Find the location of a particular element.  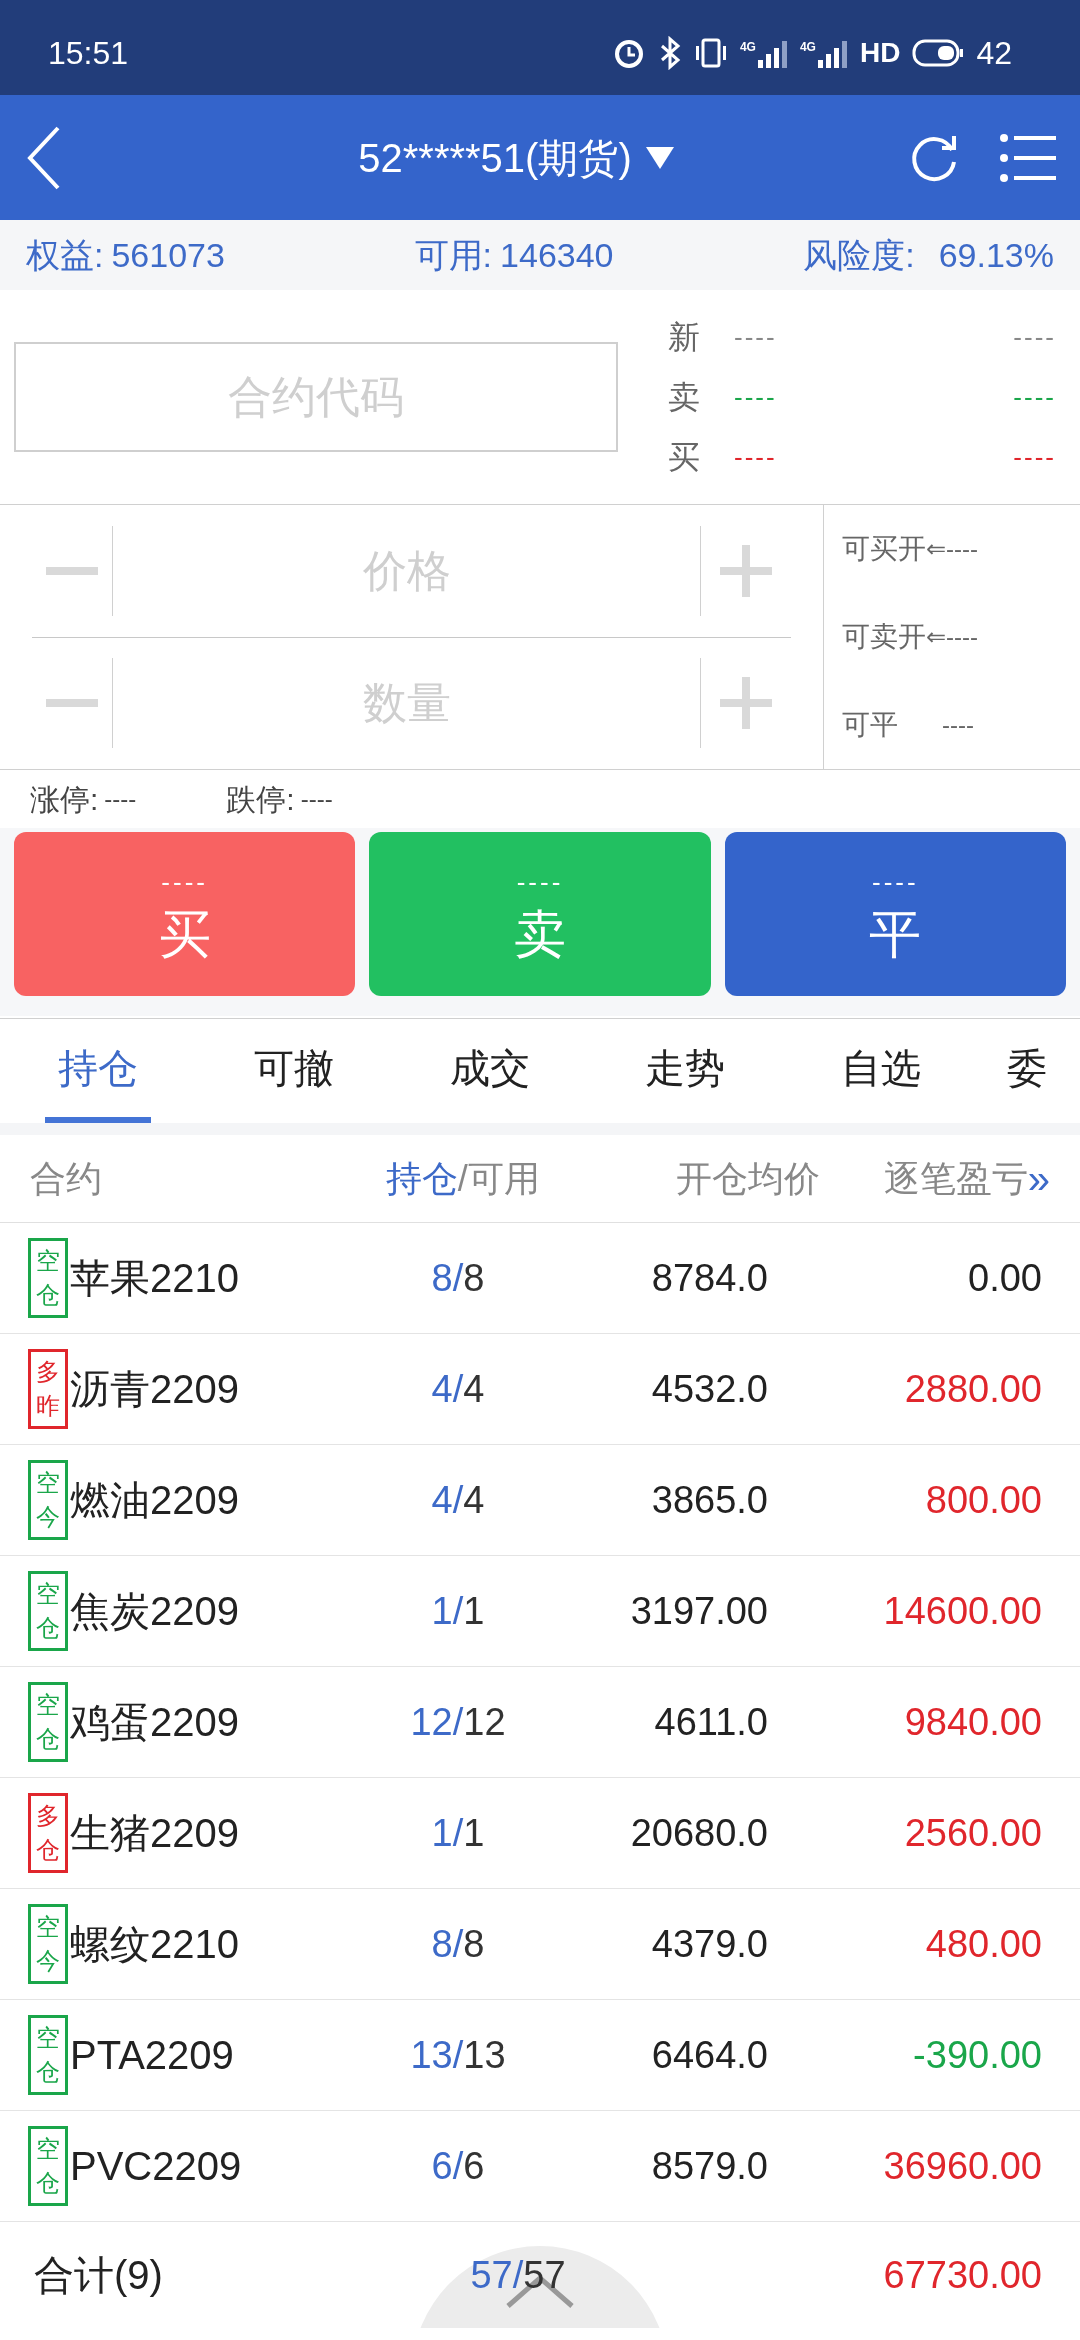

contract-name: 生猪2209 is located at coordinates (154, 1833).